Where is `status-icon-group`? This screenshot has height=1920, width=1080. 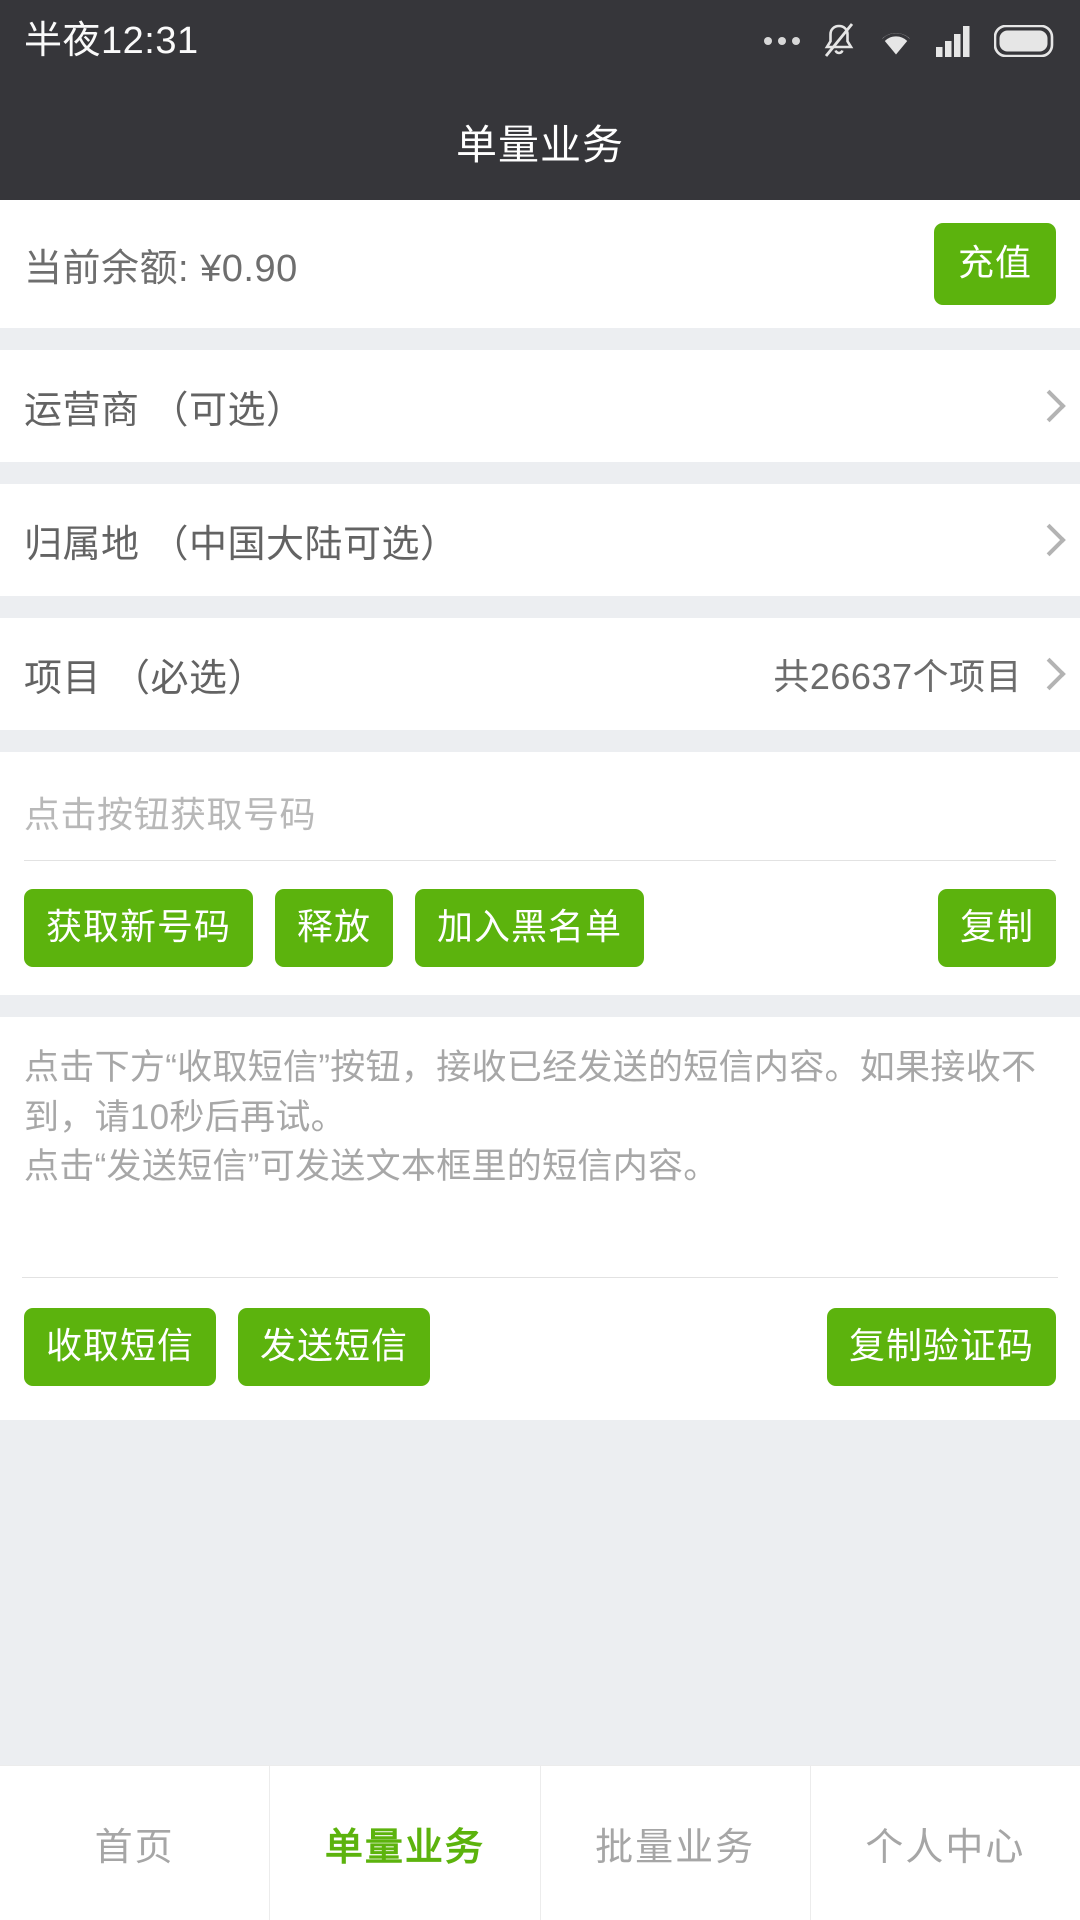
status-icon-group is located at coordinates (909, 41).